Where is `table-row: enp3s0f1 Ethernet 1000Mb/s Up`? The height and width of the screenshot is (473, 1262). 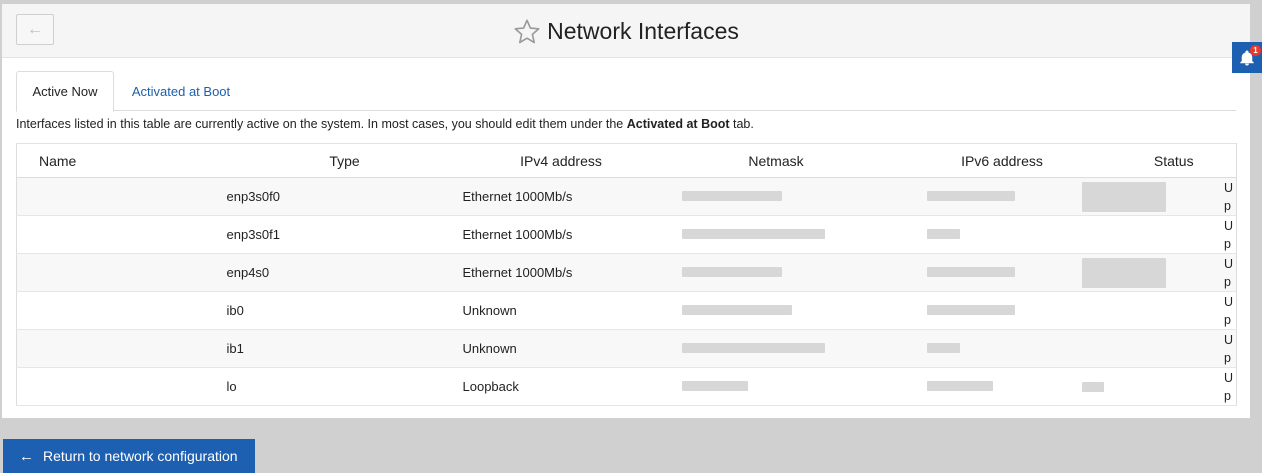 table-row: enp3s0f1 Ethernet 1000Mb/s Up is located at coordinates (626, 234).